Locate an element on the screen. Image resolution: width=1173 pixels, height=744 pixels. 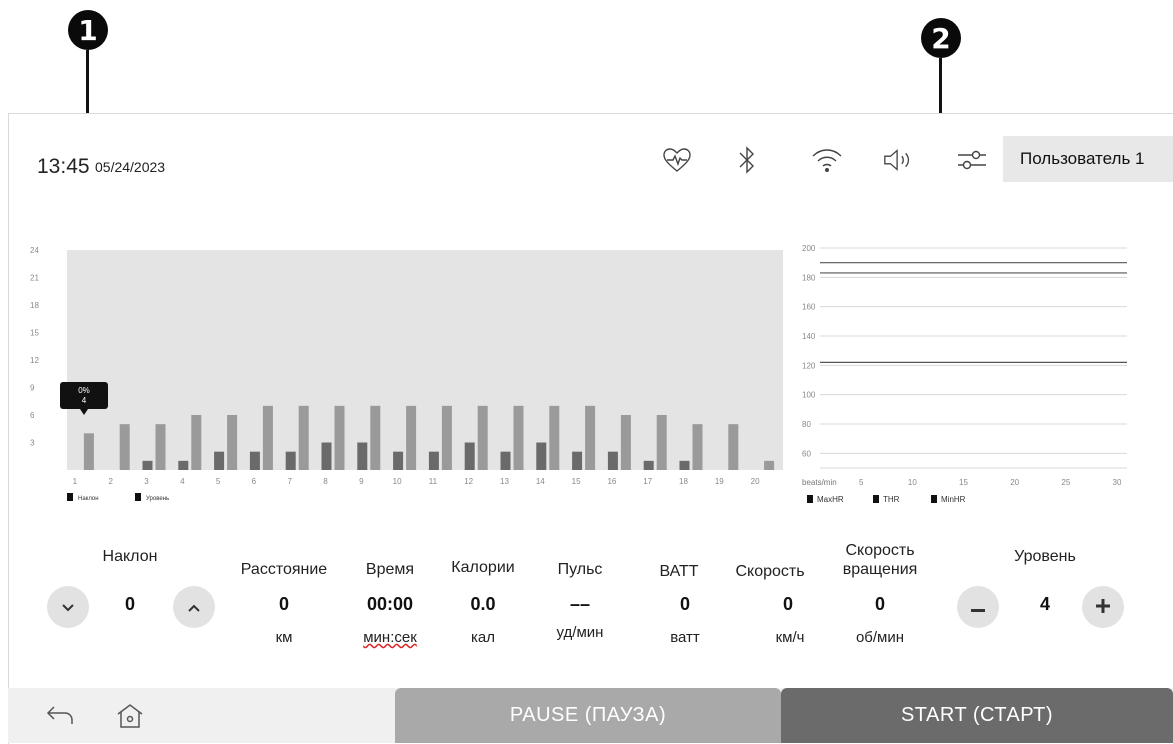
hr-y-tick-label: 140 is located at coordinates (809, 336).